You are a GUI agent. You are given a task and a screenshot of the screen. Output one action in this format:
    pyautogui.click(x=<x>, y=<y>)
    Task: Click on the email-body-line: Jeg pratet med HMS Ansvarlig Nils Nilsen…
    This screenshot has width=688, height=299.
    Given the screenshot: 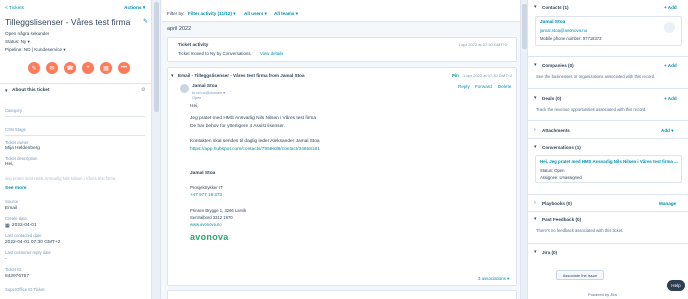 What is the action you would take?
    pyautogui.click(x=253, y=118)
    